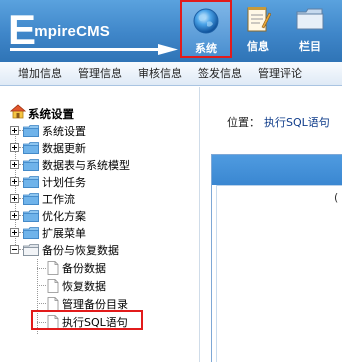 The width and height of the screenshot is (342, 362). I want to click on tree-item-extended-menu: 扩展菜单, so click(48, 232).